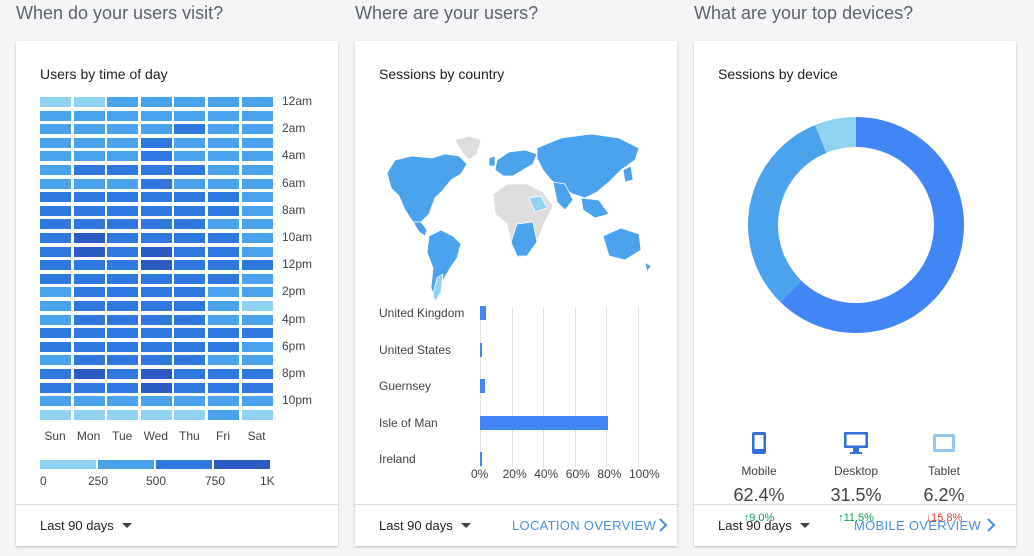 Image resolution: width=1034 pixels, height=556 pixels. What do you see at coordinates (804, 525) in the screenshot?
I see `caret-down-icon` at bounding box center [804, 525].